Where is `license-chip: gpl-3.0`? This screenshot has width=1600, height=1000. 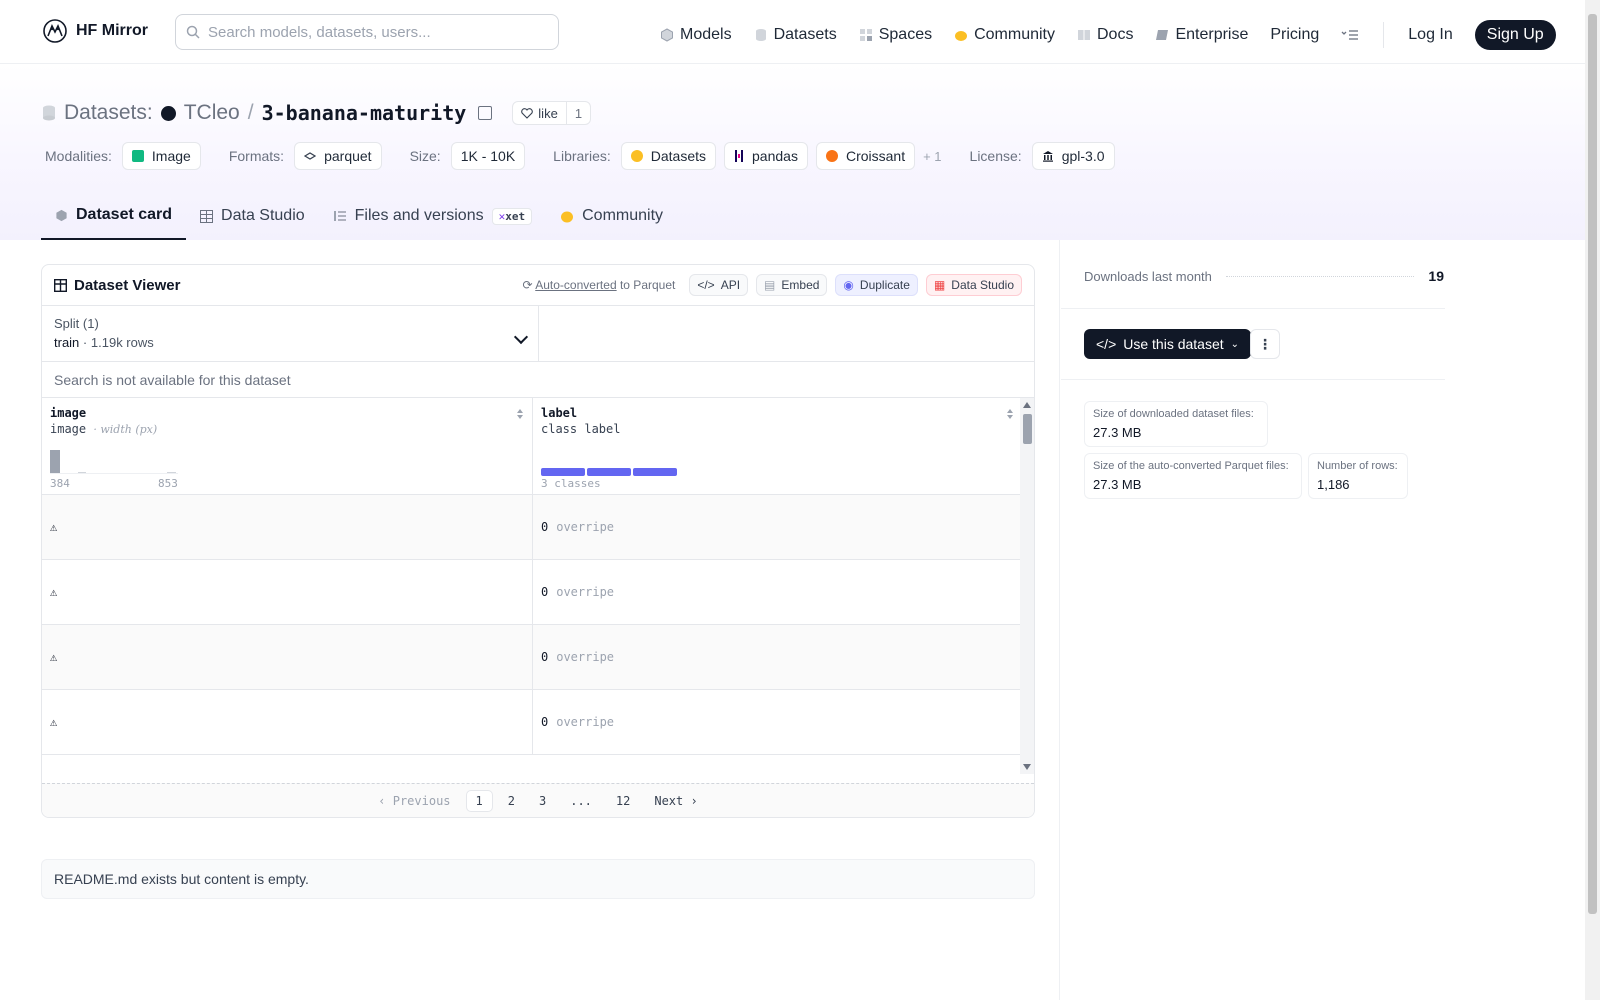
license-chip: gpl-3.0 is located at coordinates (1073, 156).